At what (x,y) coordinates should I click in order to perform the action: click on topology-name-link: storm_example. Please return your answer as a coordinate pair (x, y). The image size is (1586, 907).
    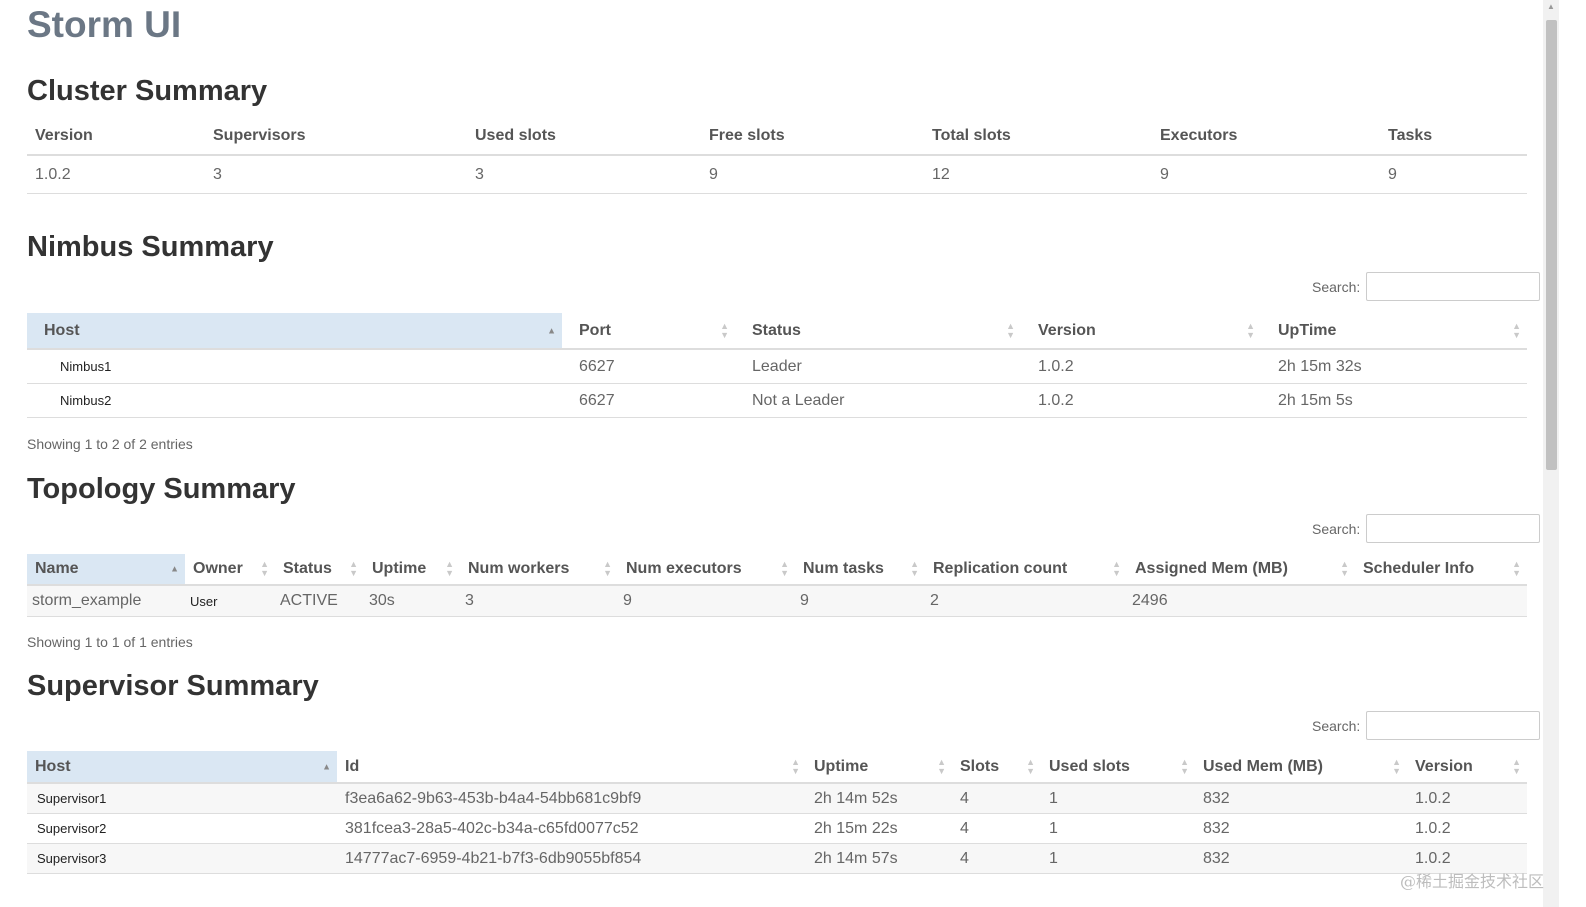
    Looking at the image, I should click on (106, 601).